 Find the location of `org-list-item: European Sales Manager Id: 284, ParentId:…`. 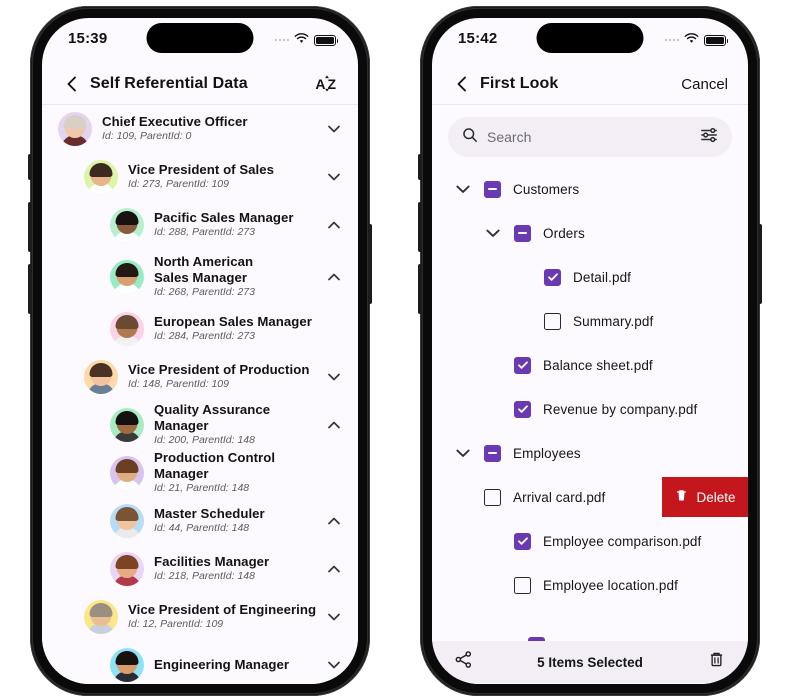

org-list-item: European Sales Manager Id: 284, ParentId:… is located at coordinates (200, 329).